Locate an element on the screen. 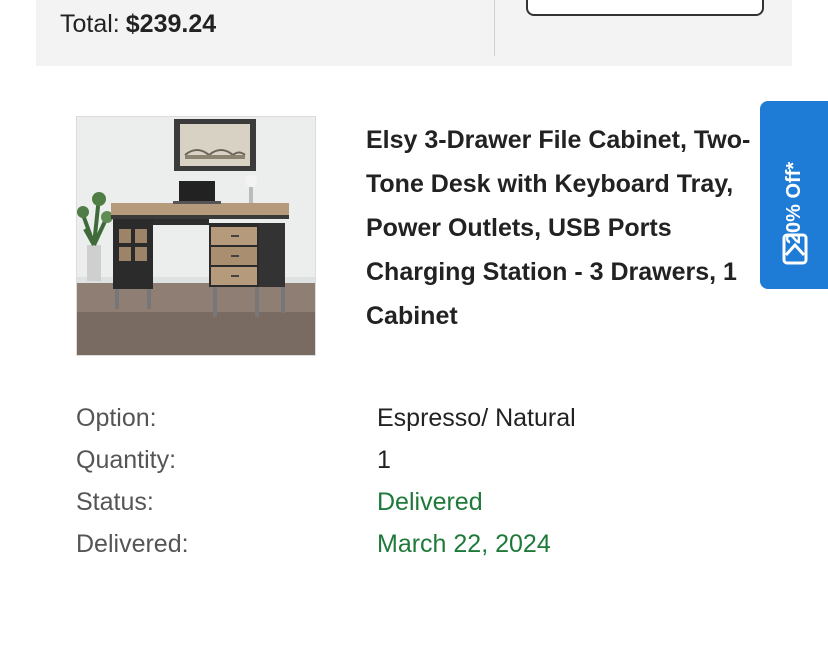 Image resolution: width=828 pixels, height=654 pixels. detail-row-delivered: Delivered: March 22, 2024 is located at coordinates (426, 544).